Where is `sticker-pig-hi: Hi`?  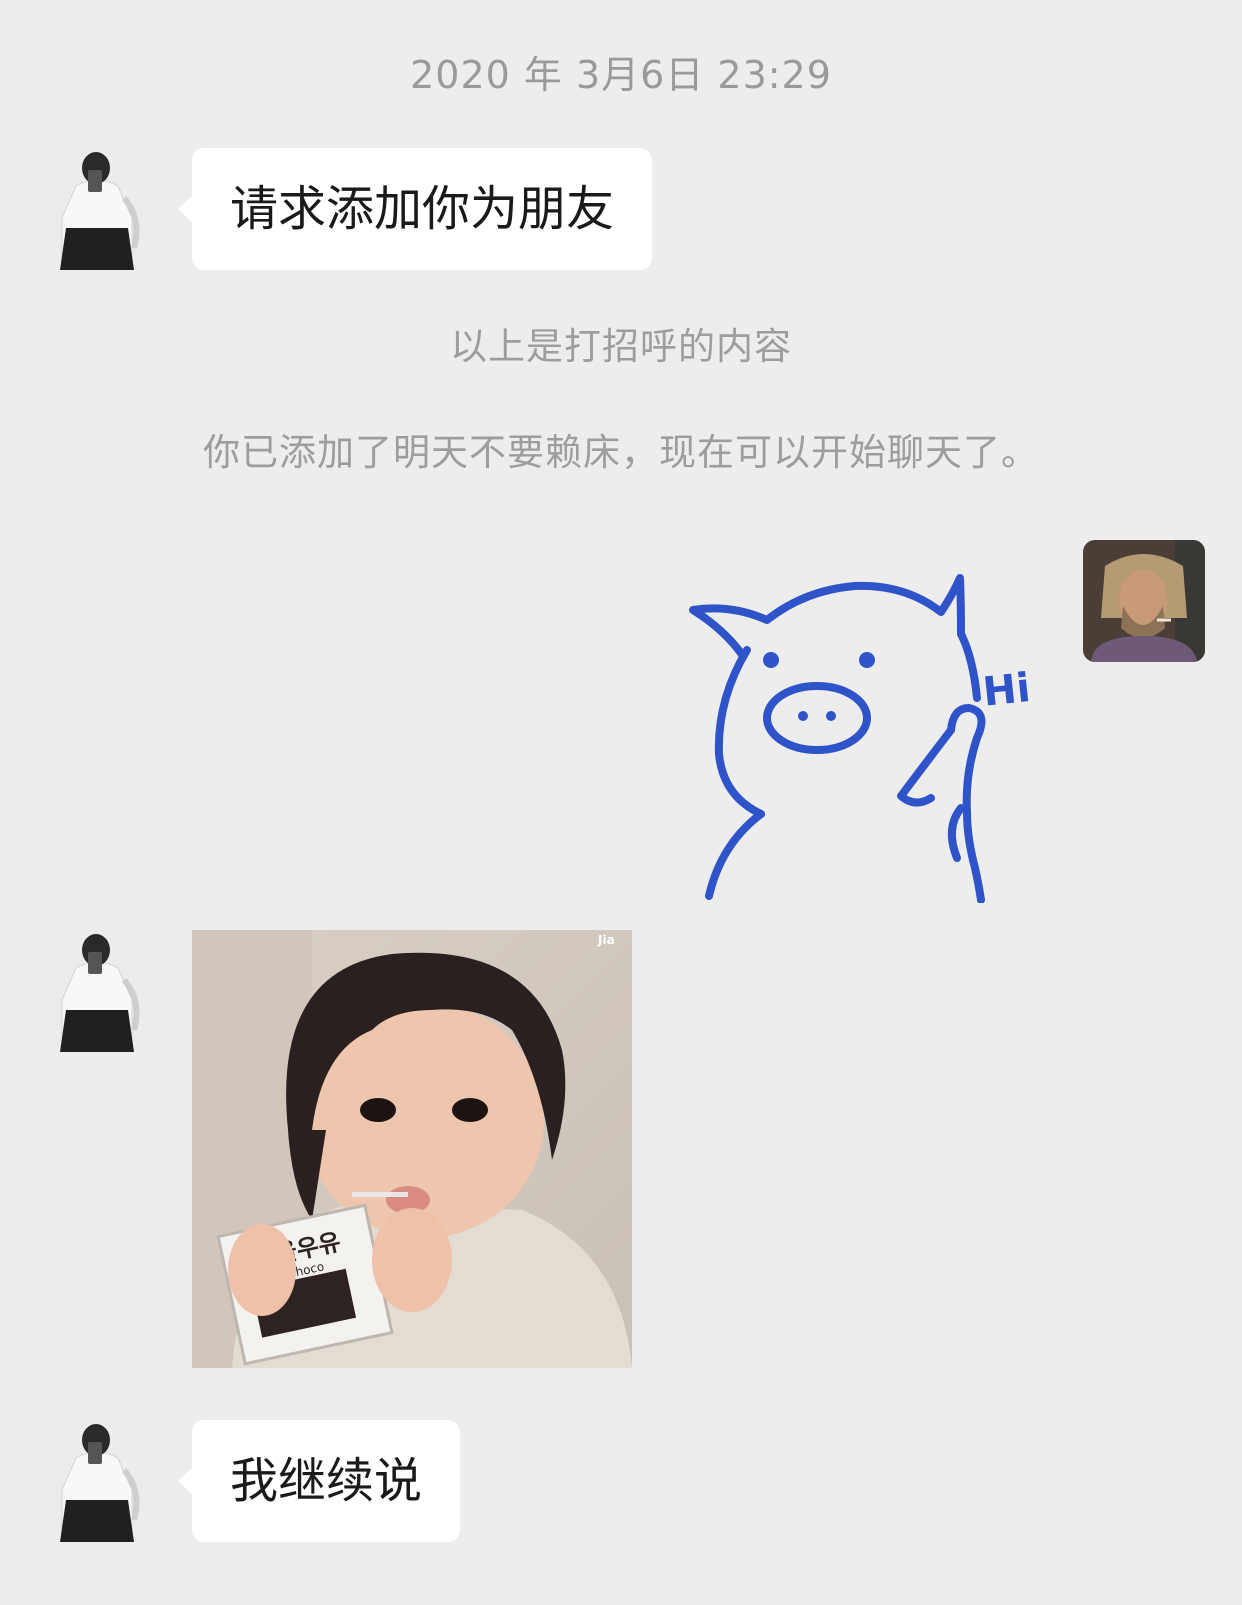 sticker-pig-hi: Hi is located at coordinates (865, 736).